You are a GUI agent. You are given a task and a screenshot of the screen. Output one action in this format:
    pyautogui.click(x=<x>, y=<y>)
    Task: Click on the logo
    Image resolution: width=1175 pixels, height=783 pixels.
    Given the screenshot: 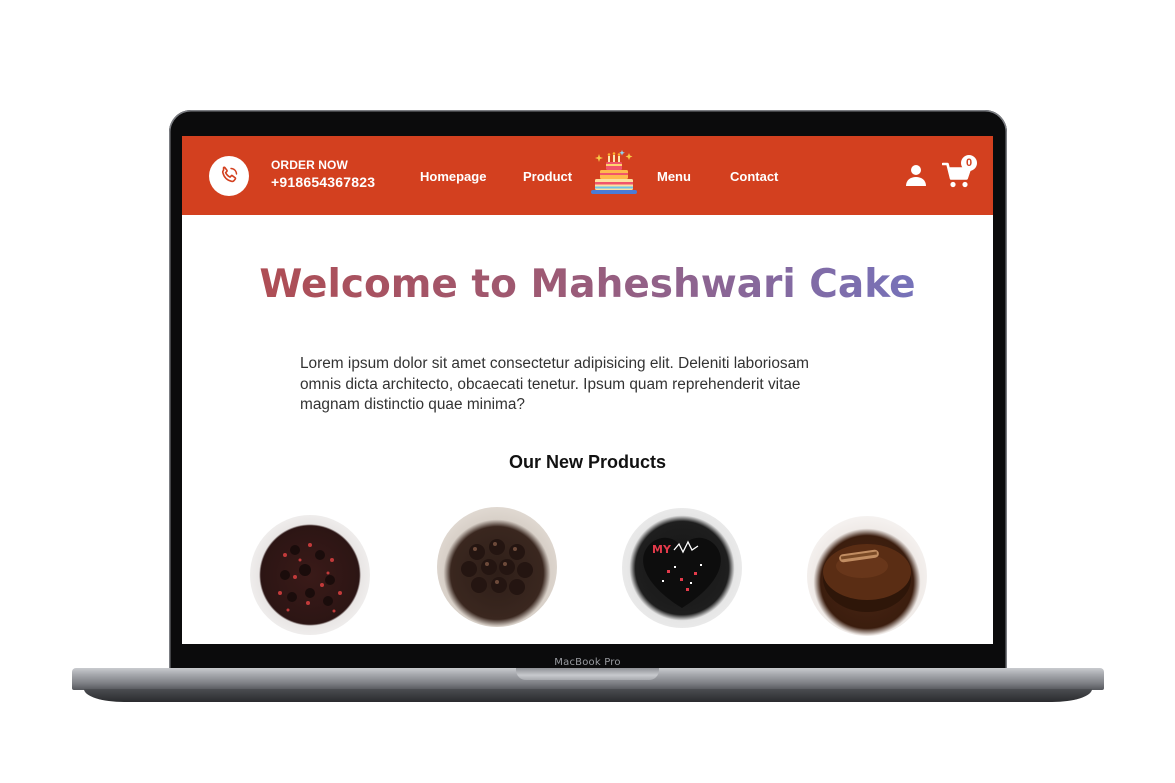 What is the action you would take?
    pyautogui.click(x=614, y=174)
    